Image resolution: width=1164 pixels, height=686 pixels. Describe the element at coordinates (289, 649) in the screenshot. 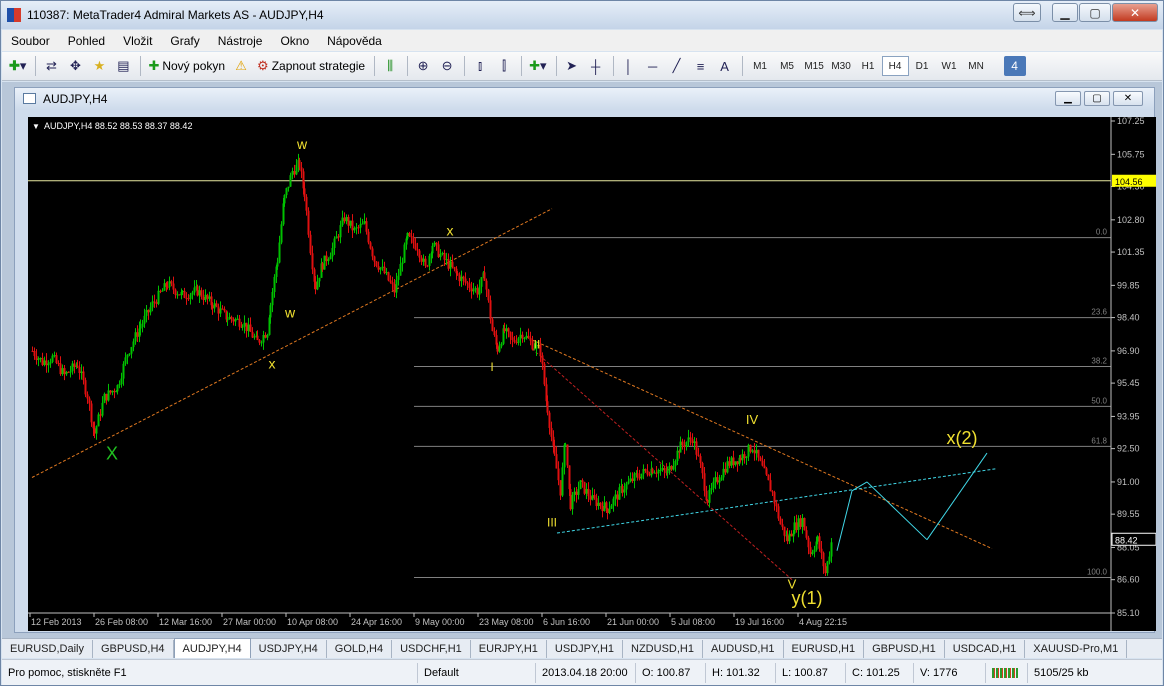

I see `tab-usdjpy-h4: USDJPY,H4` at that location.